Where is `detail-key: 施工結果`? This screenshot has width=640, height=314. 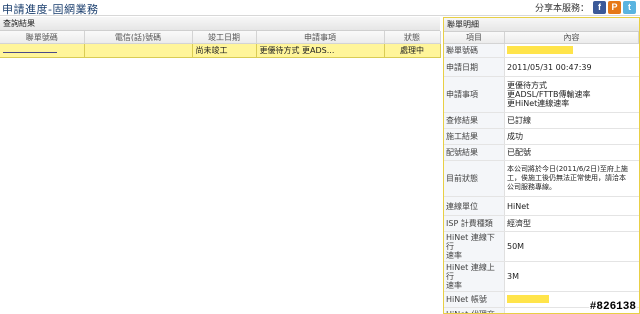 detail-key: 施工結果 is located at coordinates (474, 136).